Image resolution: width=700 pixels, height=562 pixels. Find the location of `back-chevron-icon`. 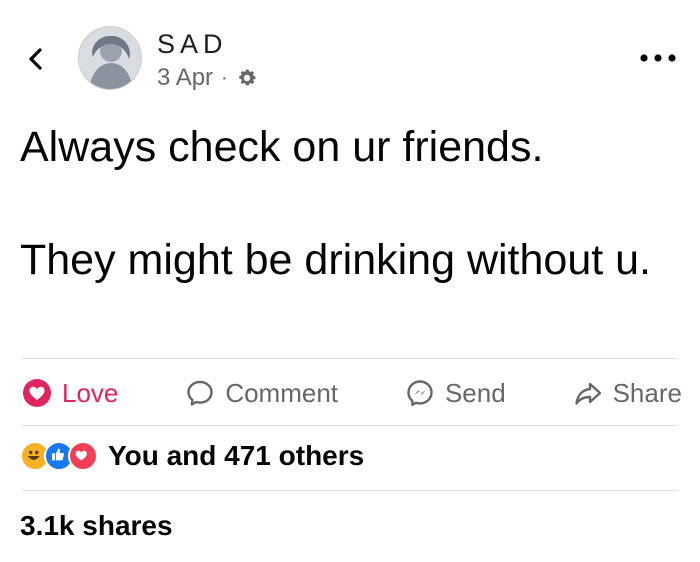

back-chevron-icon is located at coordinates (37, 59).